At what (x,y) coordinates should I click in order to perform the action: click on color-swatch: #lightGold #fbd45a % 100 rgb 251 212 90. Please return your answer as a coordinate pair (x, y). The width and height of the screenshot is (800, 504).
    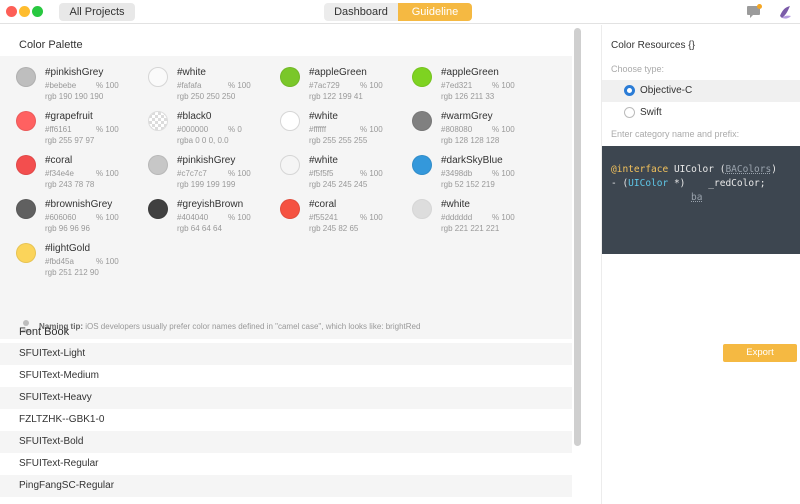
    Looking at the image, I should click on (66, 254).